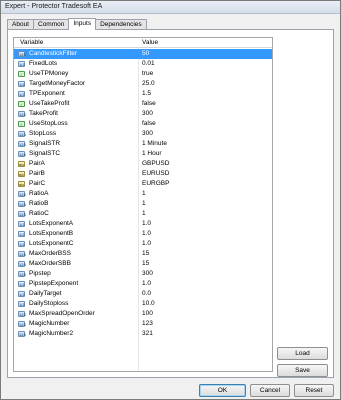 The image size is (341, 400). Describe the element at coordinates (31, 42) in the screenshot. I see `column-header-variable: Variable` at that location.